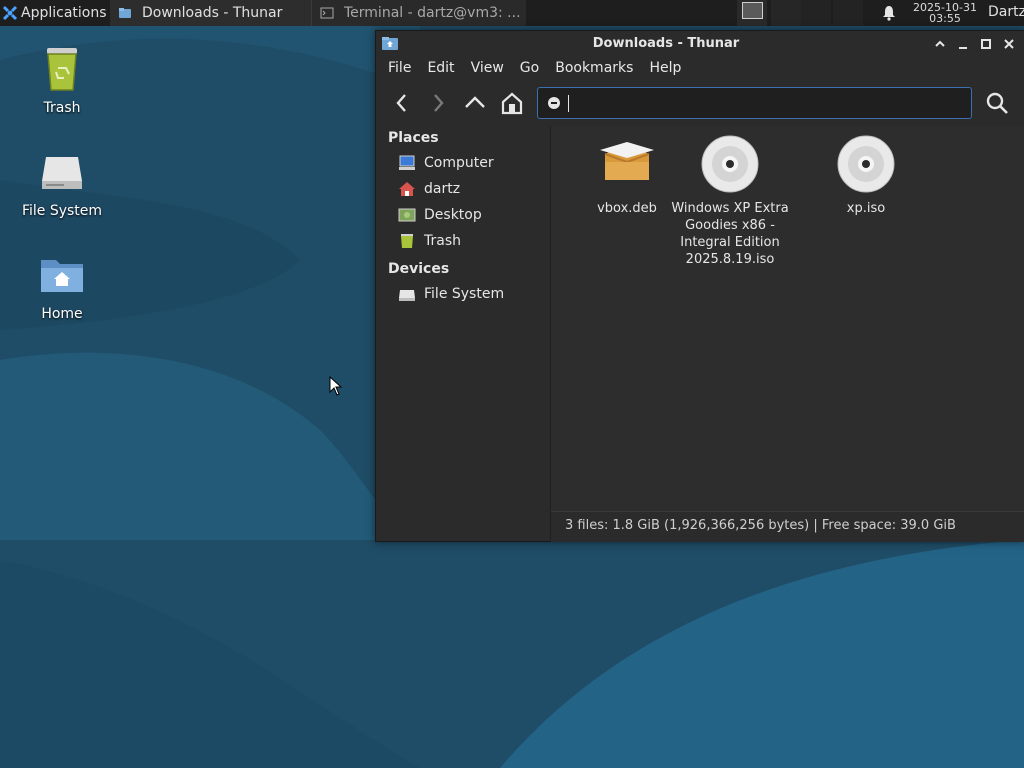  I want to click on package-icon, so click(627, 161).